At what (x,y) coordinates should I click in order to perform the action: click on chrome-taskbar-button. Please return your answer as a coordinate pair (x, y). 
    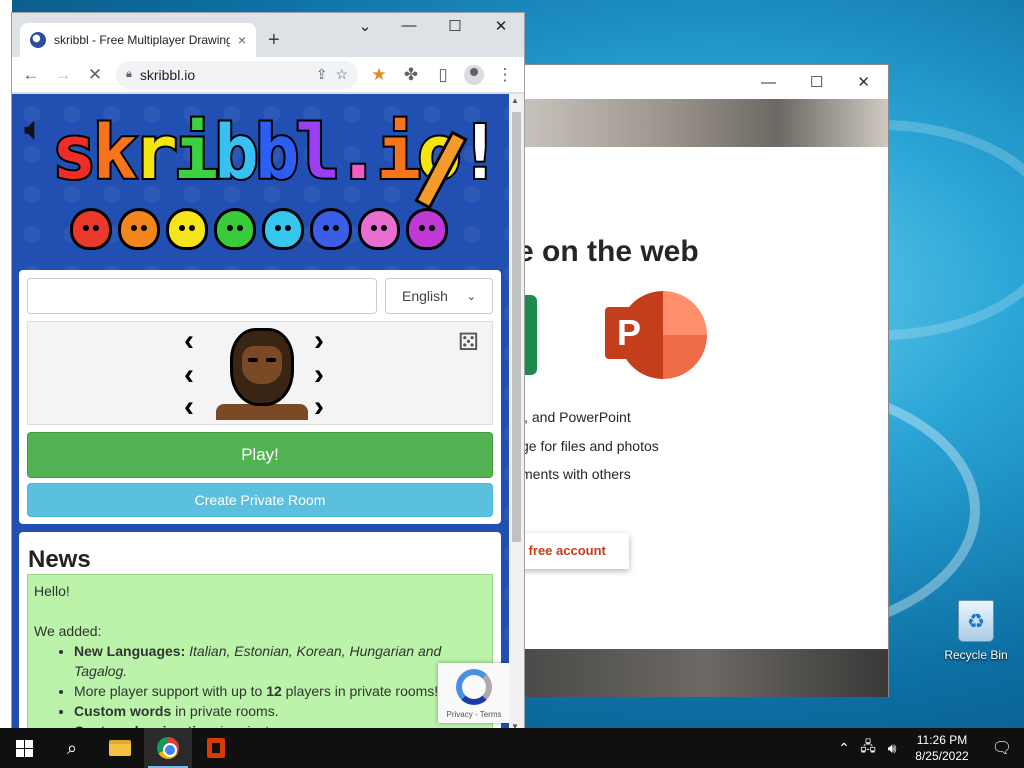
    Looking at the image, I should click on (168, 748).